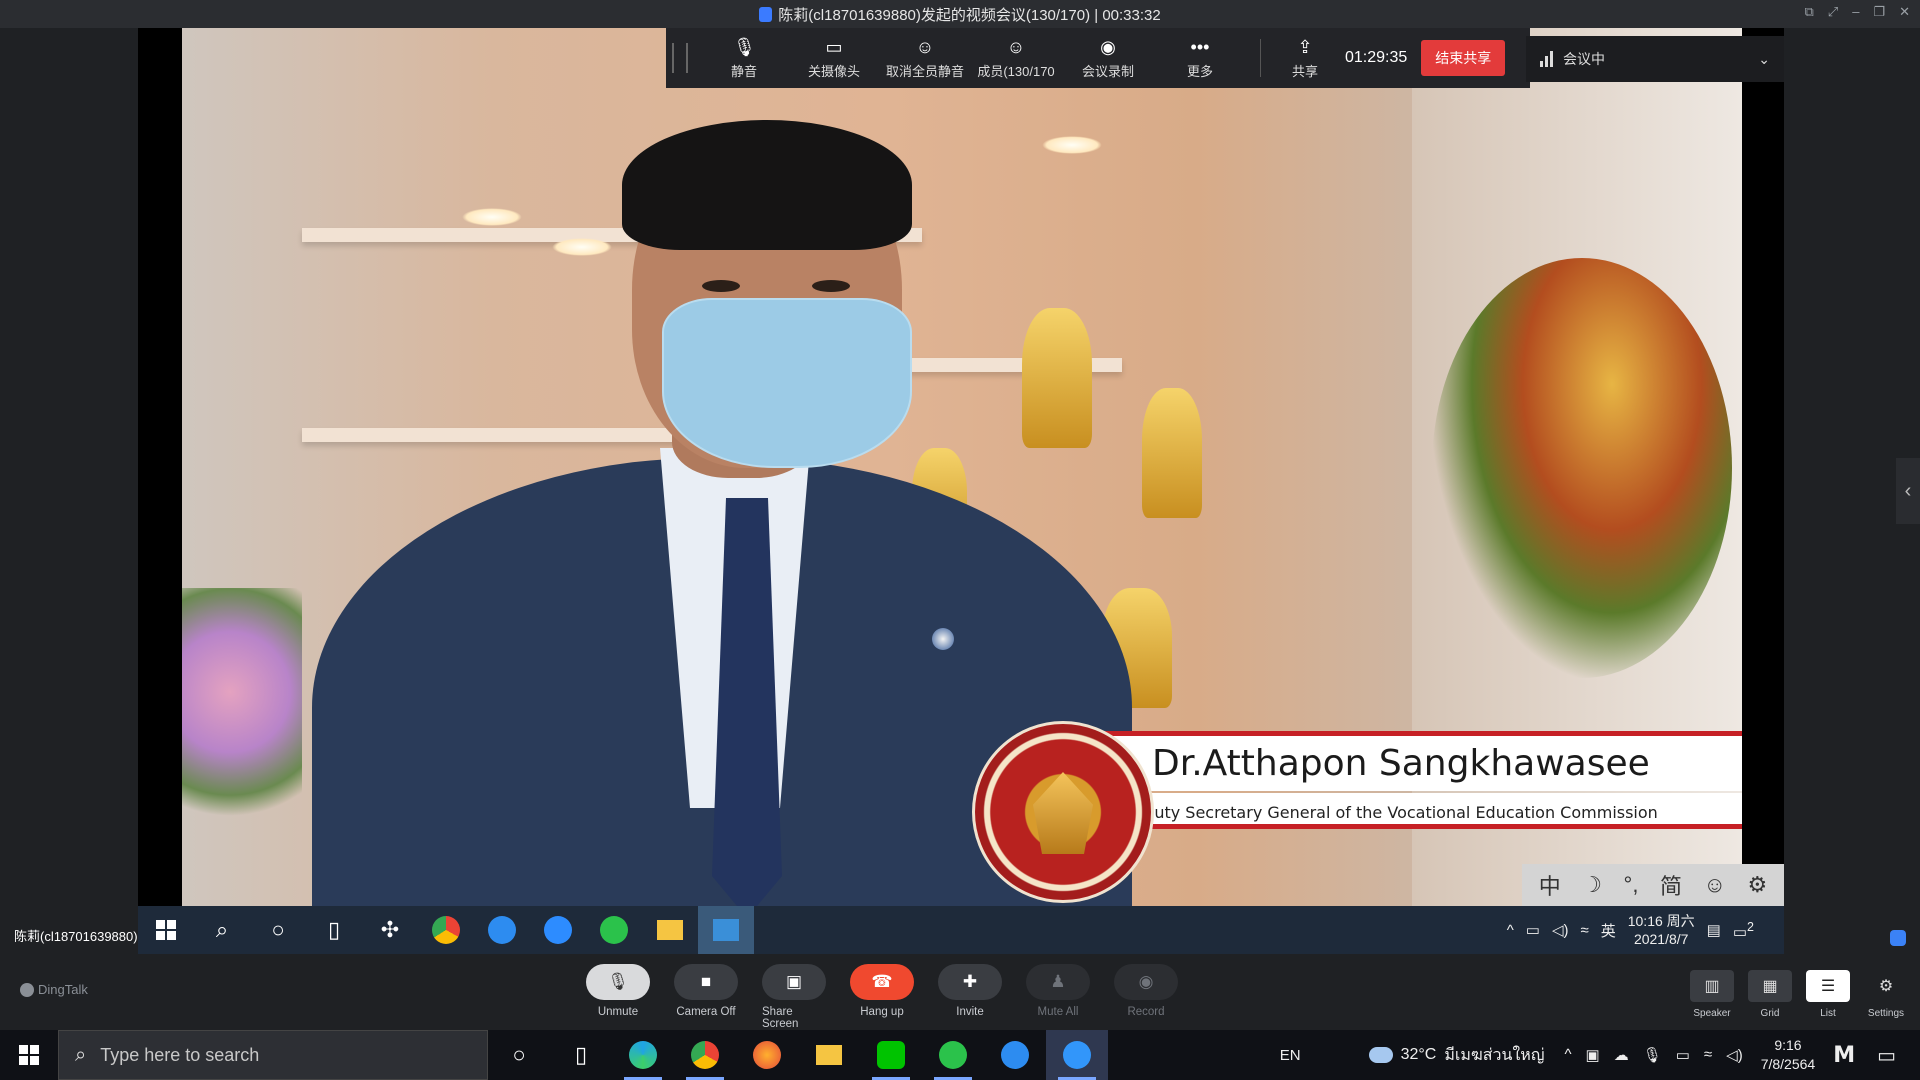 Image resolution: width=1920 pixels, height=1080 pixels. I want to click on ime-toolbar: 中 ☽ °, 简 ☺ ⚙, so click(1653, 885).